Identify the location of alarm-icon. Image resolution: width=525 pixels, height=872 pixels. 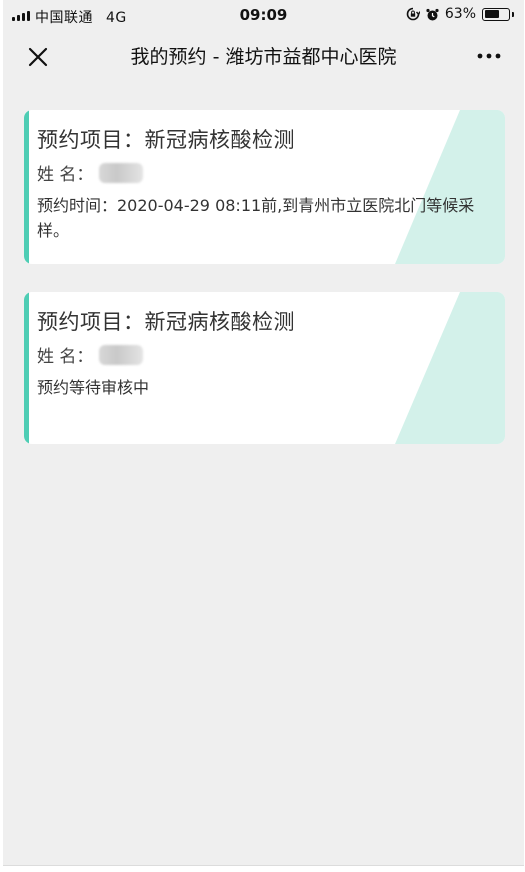
(432, 14).